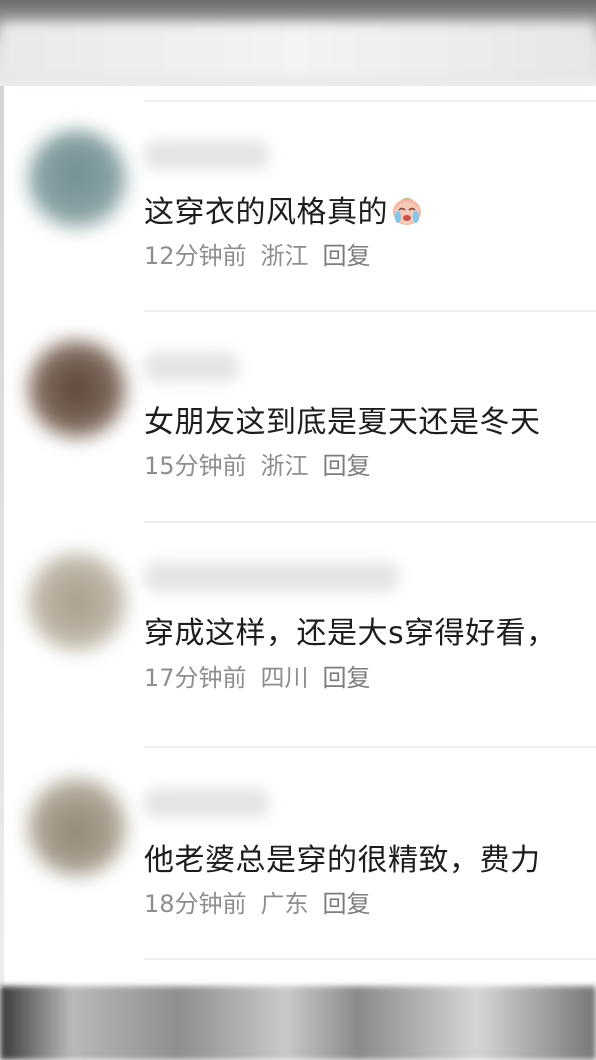 This screenshot has width=596, height=1060. I want to click on left-edge, so click(2, 536).